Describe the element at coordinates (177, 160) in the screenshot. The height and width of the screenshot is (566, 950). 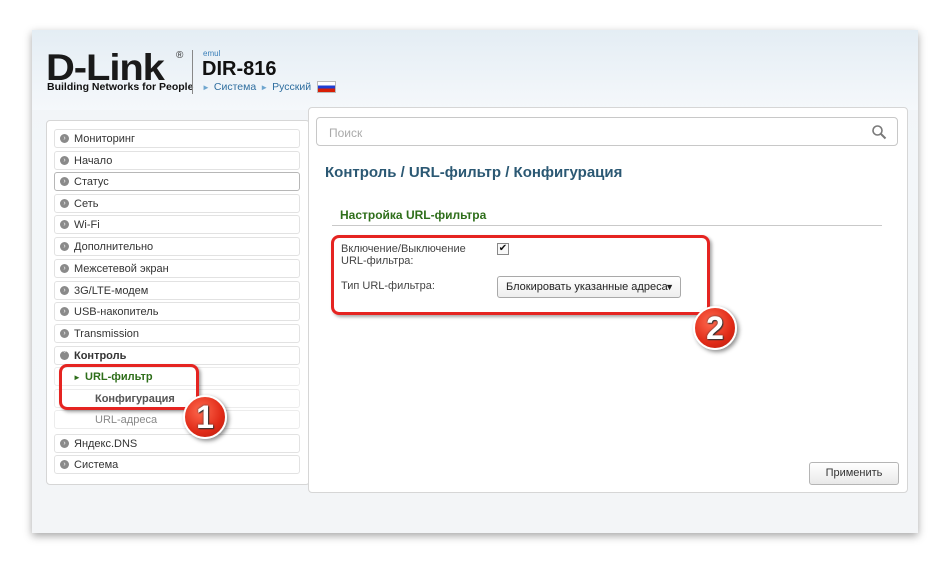
I see `sidebar-item-start: › Начало` at that location.